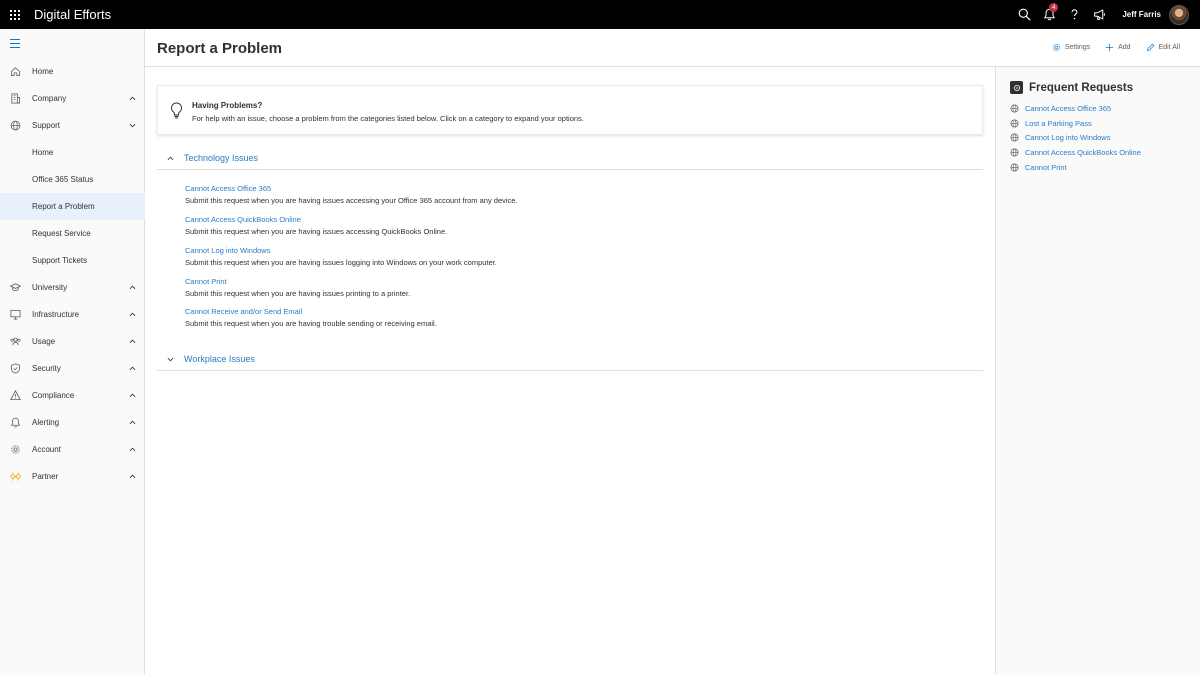  What do you see at coordinates (227, 105) in the screenshot?
I see `info-title: Having Problems?` at bounding box center [227, 105].